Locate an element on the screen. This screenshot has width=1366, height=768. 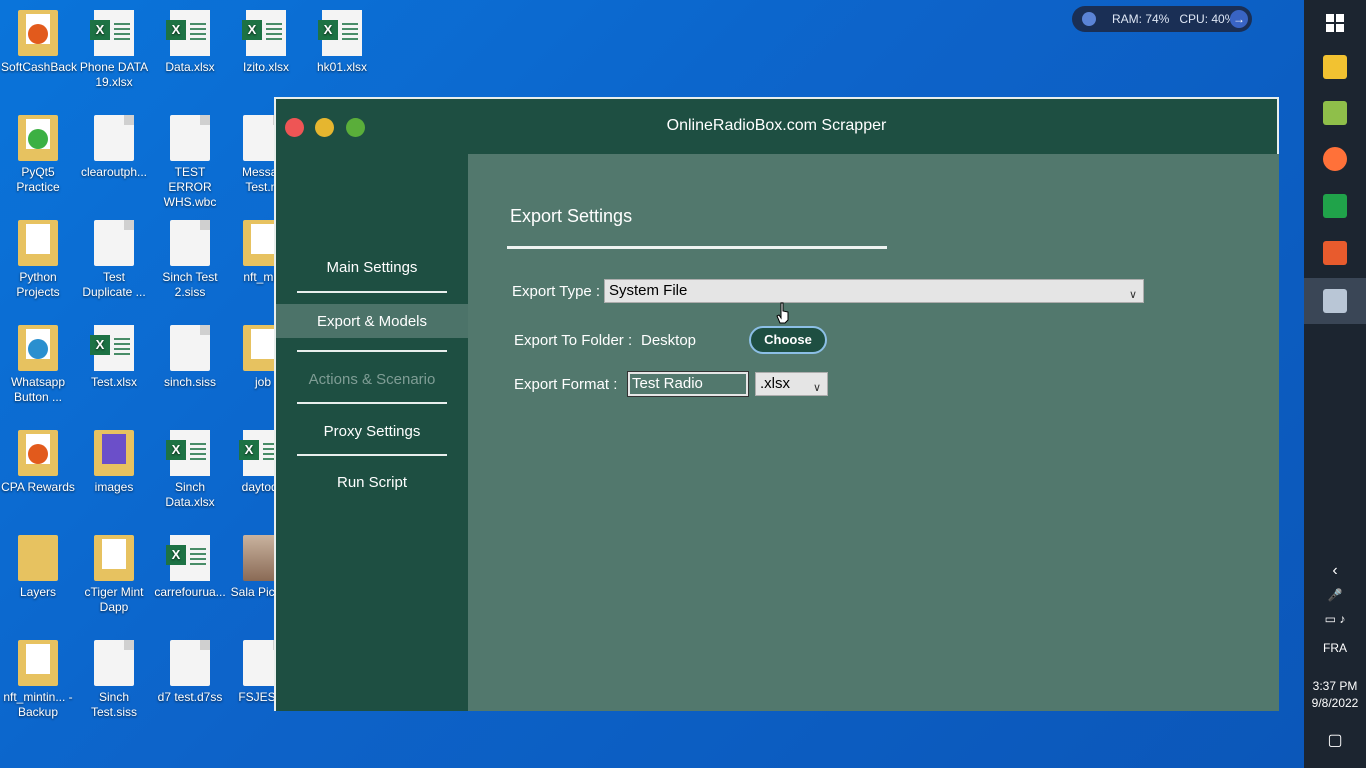
camtasia-orange-icon is located at coordinates (1335, 253).